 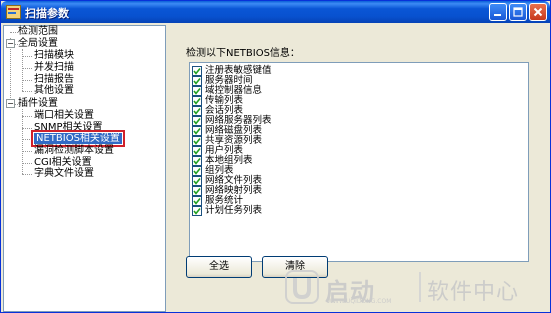 I want to click on watermark-divider, so click(x=420, y=287).